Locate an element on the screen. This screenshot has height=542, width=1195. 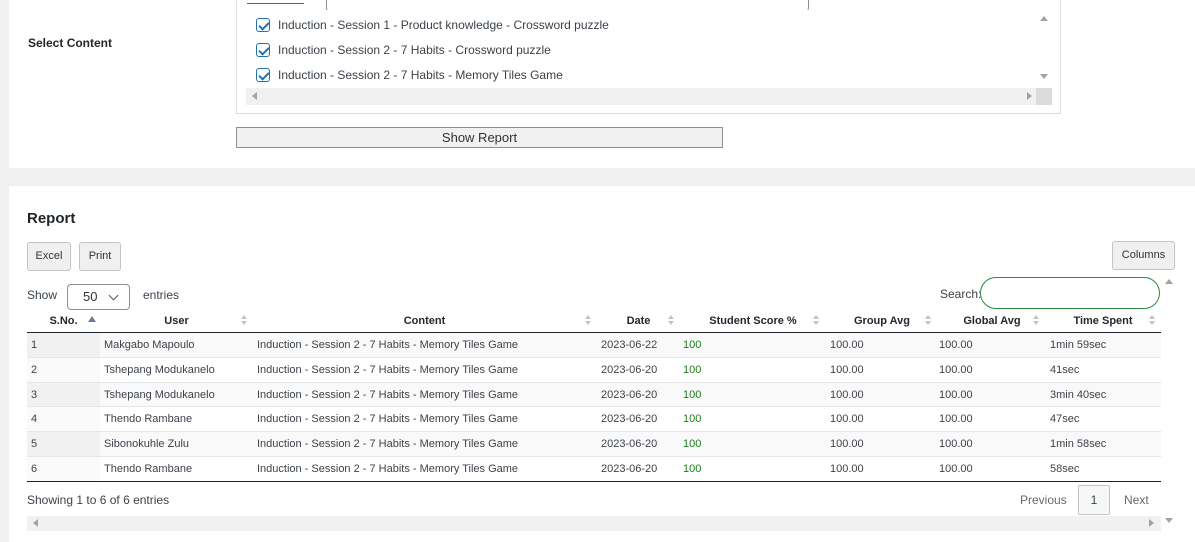
cell-time-spent: 41sec is located at coordinates (1065, 369).